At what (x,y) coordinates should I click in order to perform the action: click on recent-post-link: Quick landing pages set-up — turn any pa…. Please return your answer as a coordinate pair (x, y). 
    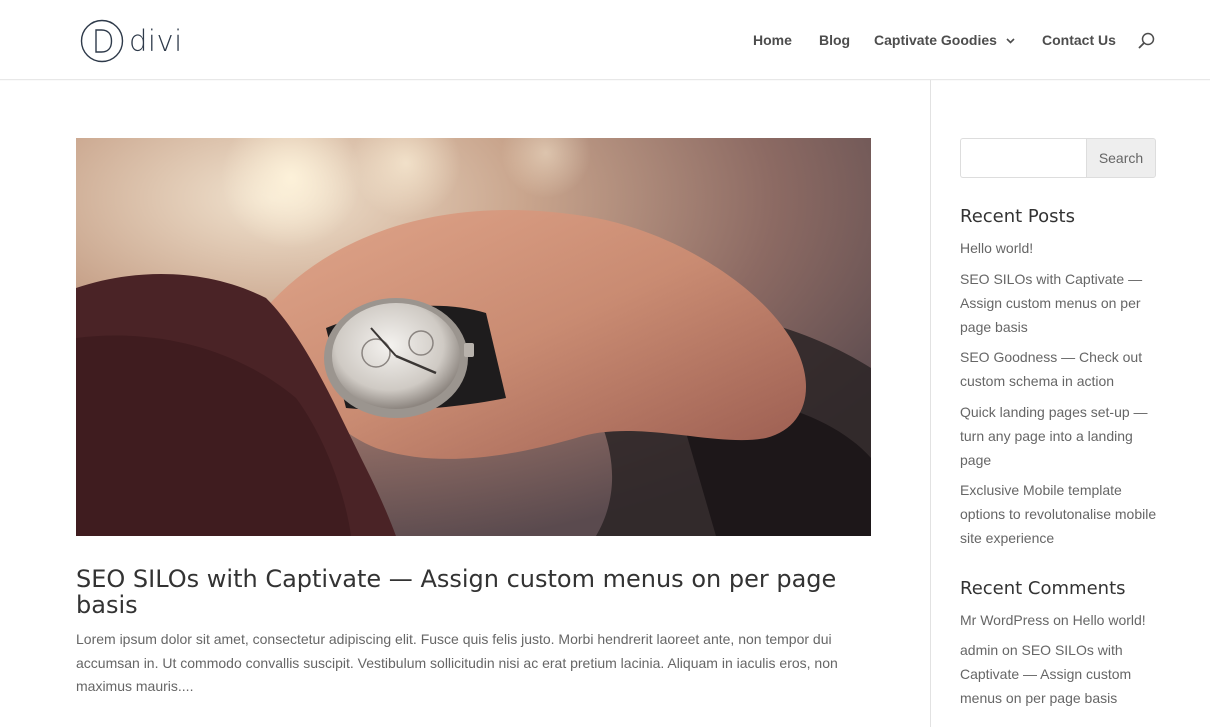
    Looking at the image, I should click on (1054, 436).